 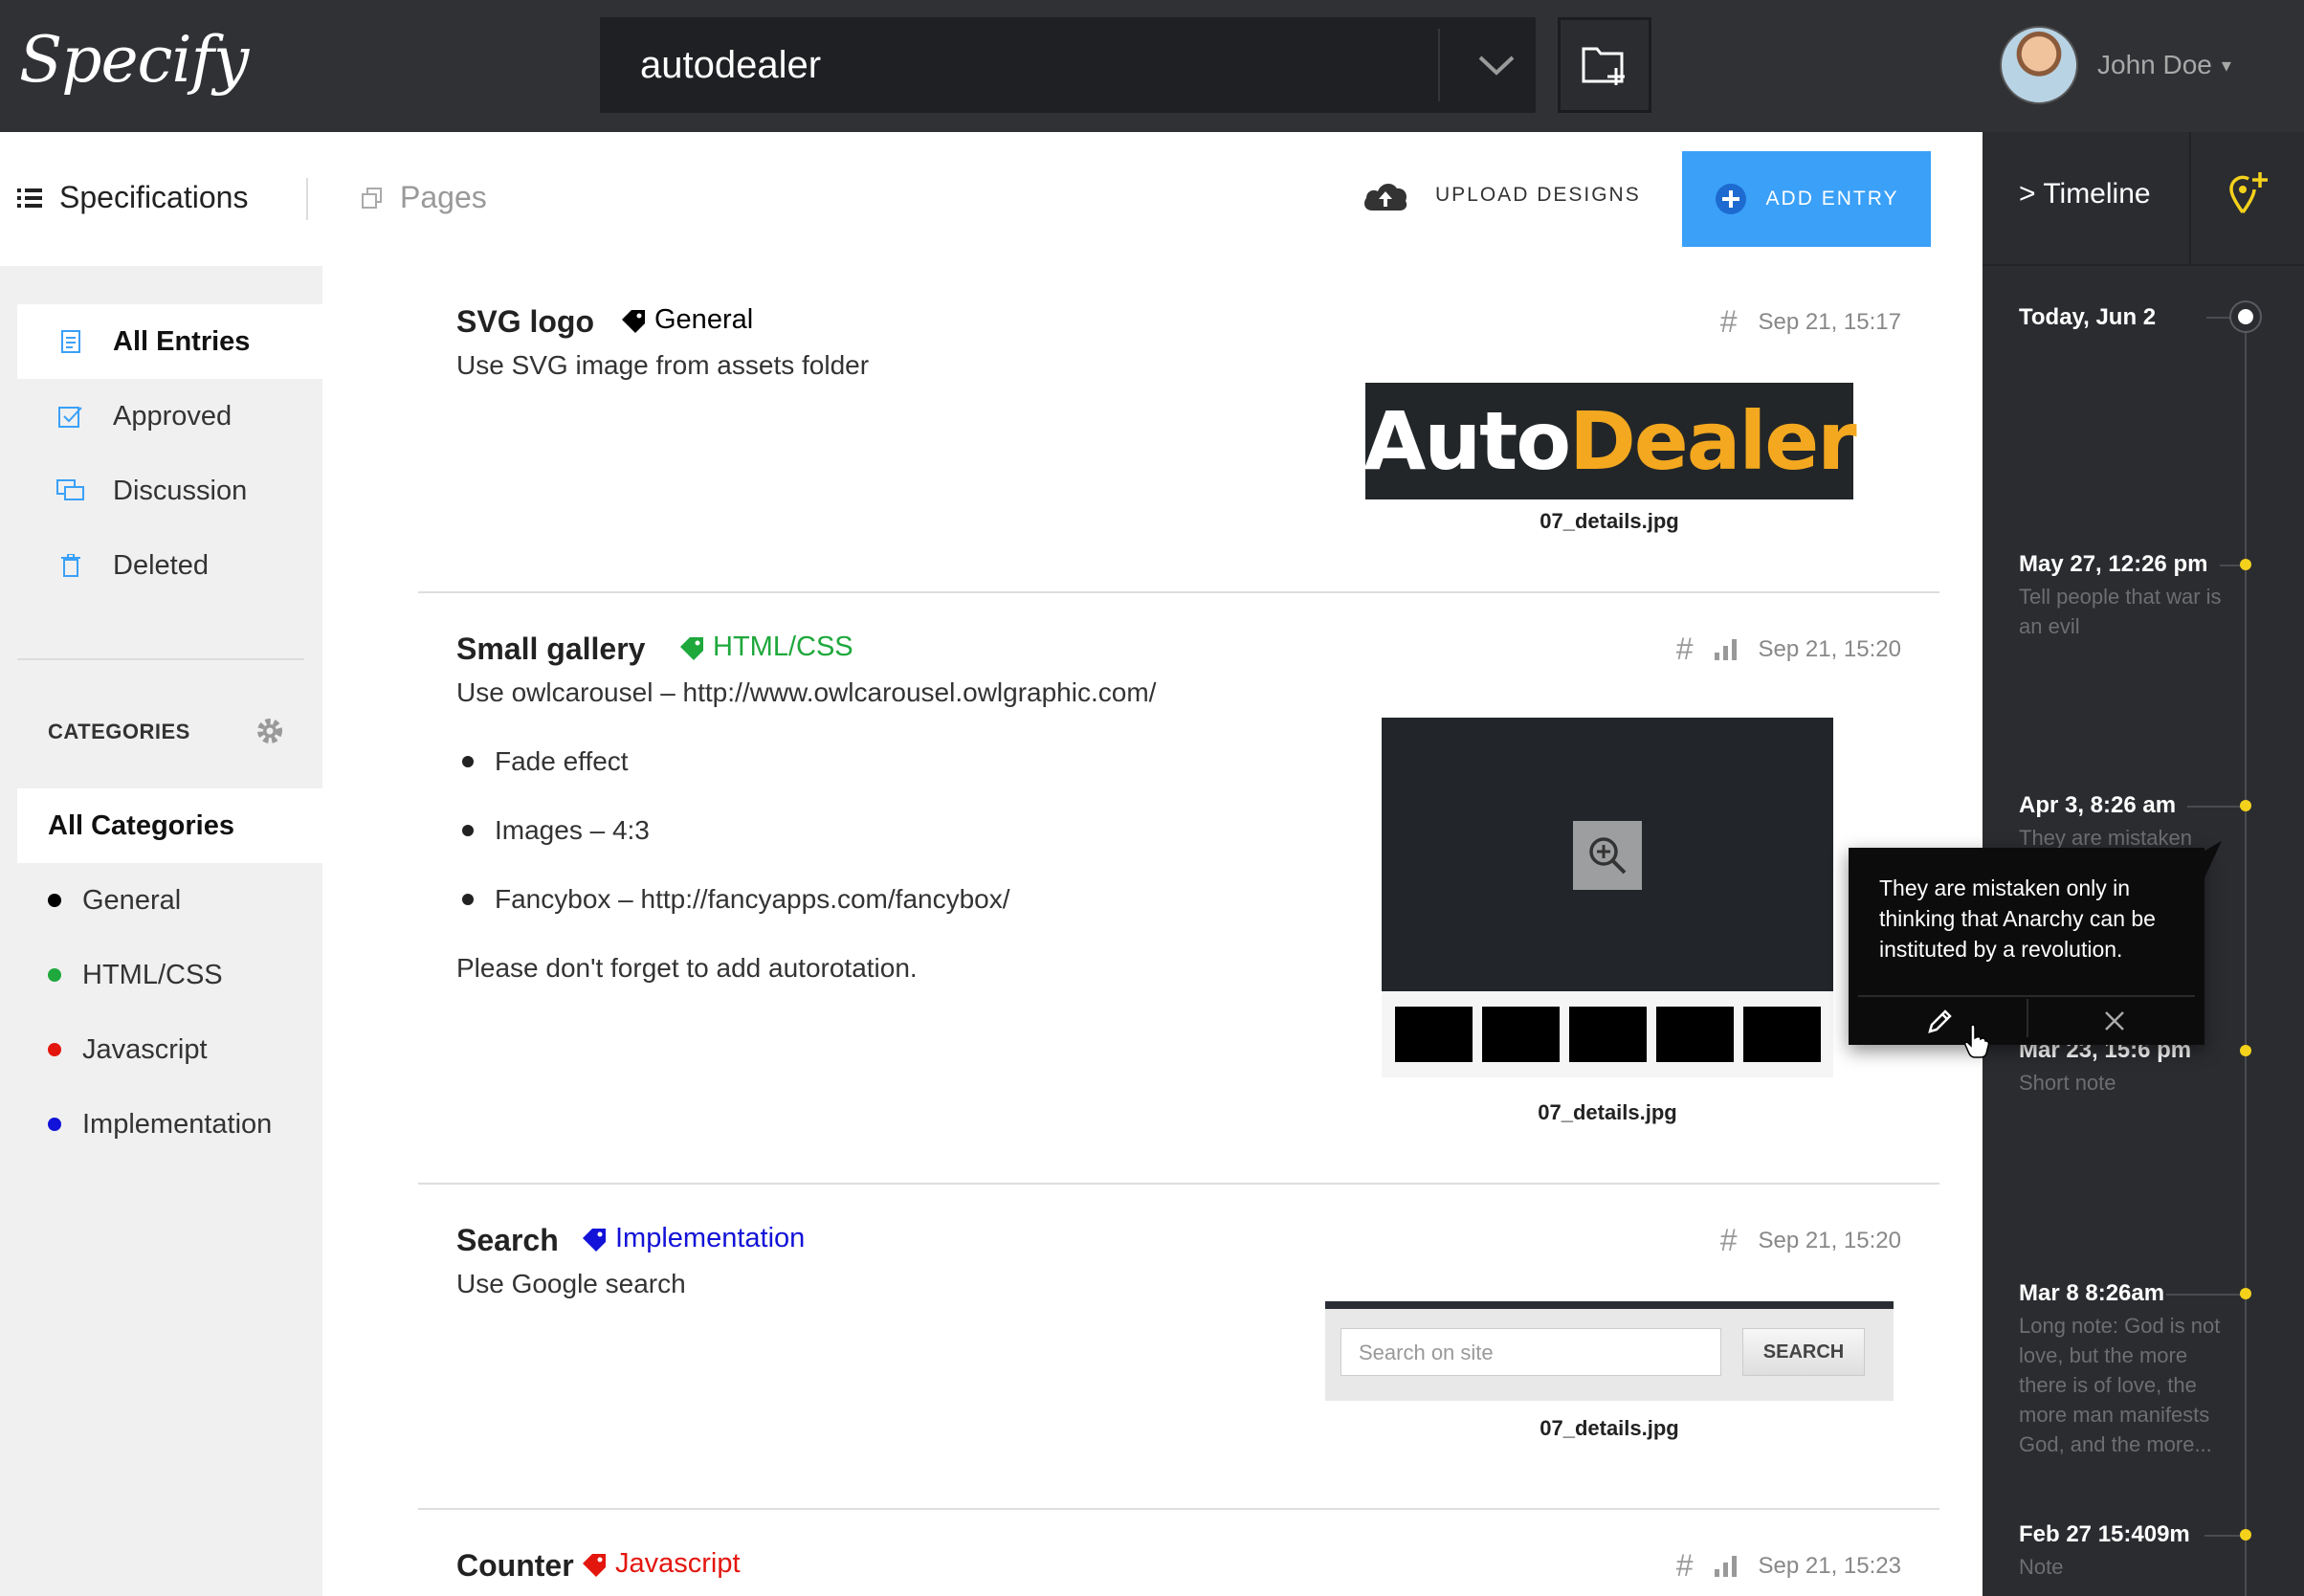 I want to click on category-all: All Categories, so click(x=169, y=826).